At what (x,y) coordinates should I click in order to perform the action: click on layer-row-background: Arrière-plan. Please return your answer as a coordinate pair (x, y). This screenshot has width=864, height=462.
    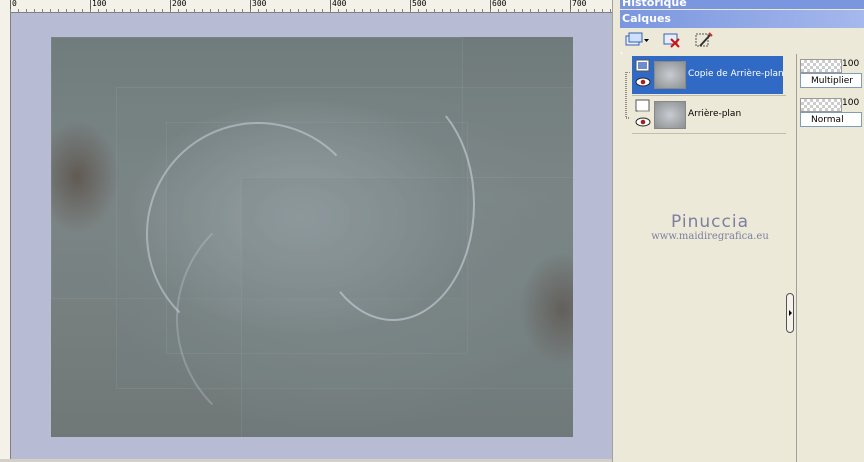
    Looking at the image, I should click on (707, 115).